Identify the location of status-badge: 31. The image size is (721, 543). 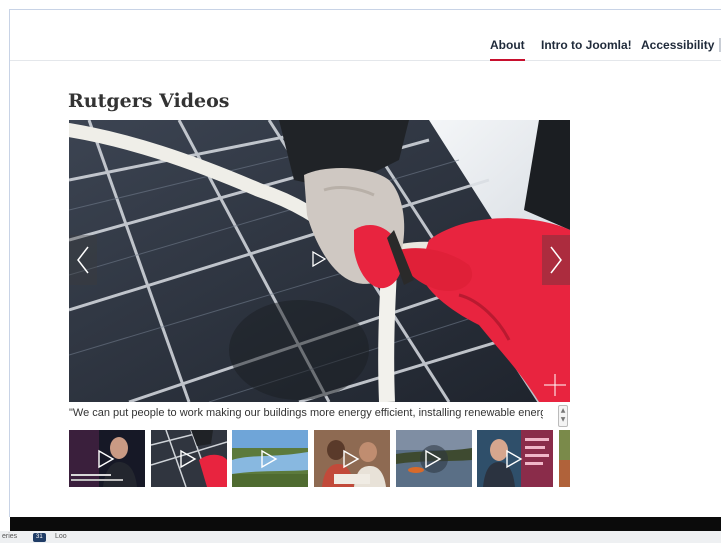
(39, 537).